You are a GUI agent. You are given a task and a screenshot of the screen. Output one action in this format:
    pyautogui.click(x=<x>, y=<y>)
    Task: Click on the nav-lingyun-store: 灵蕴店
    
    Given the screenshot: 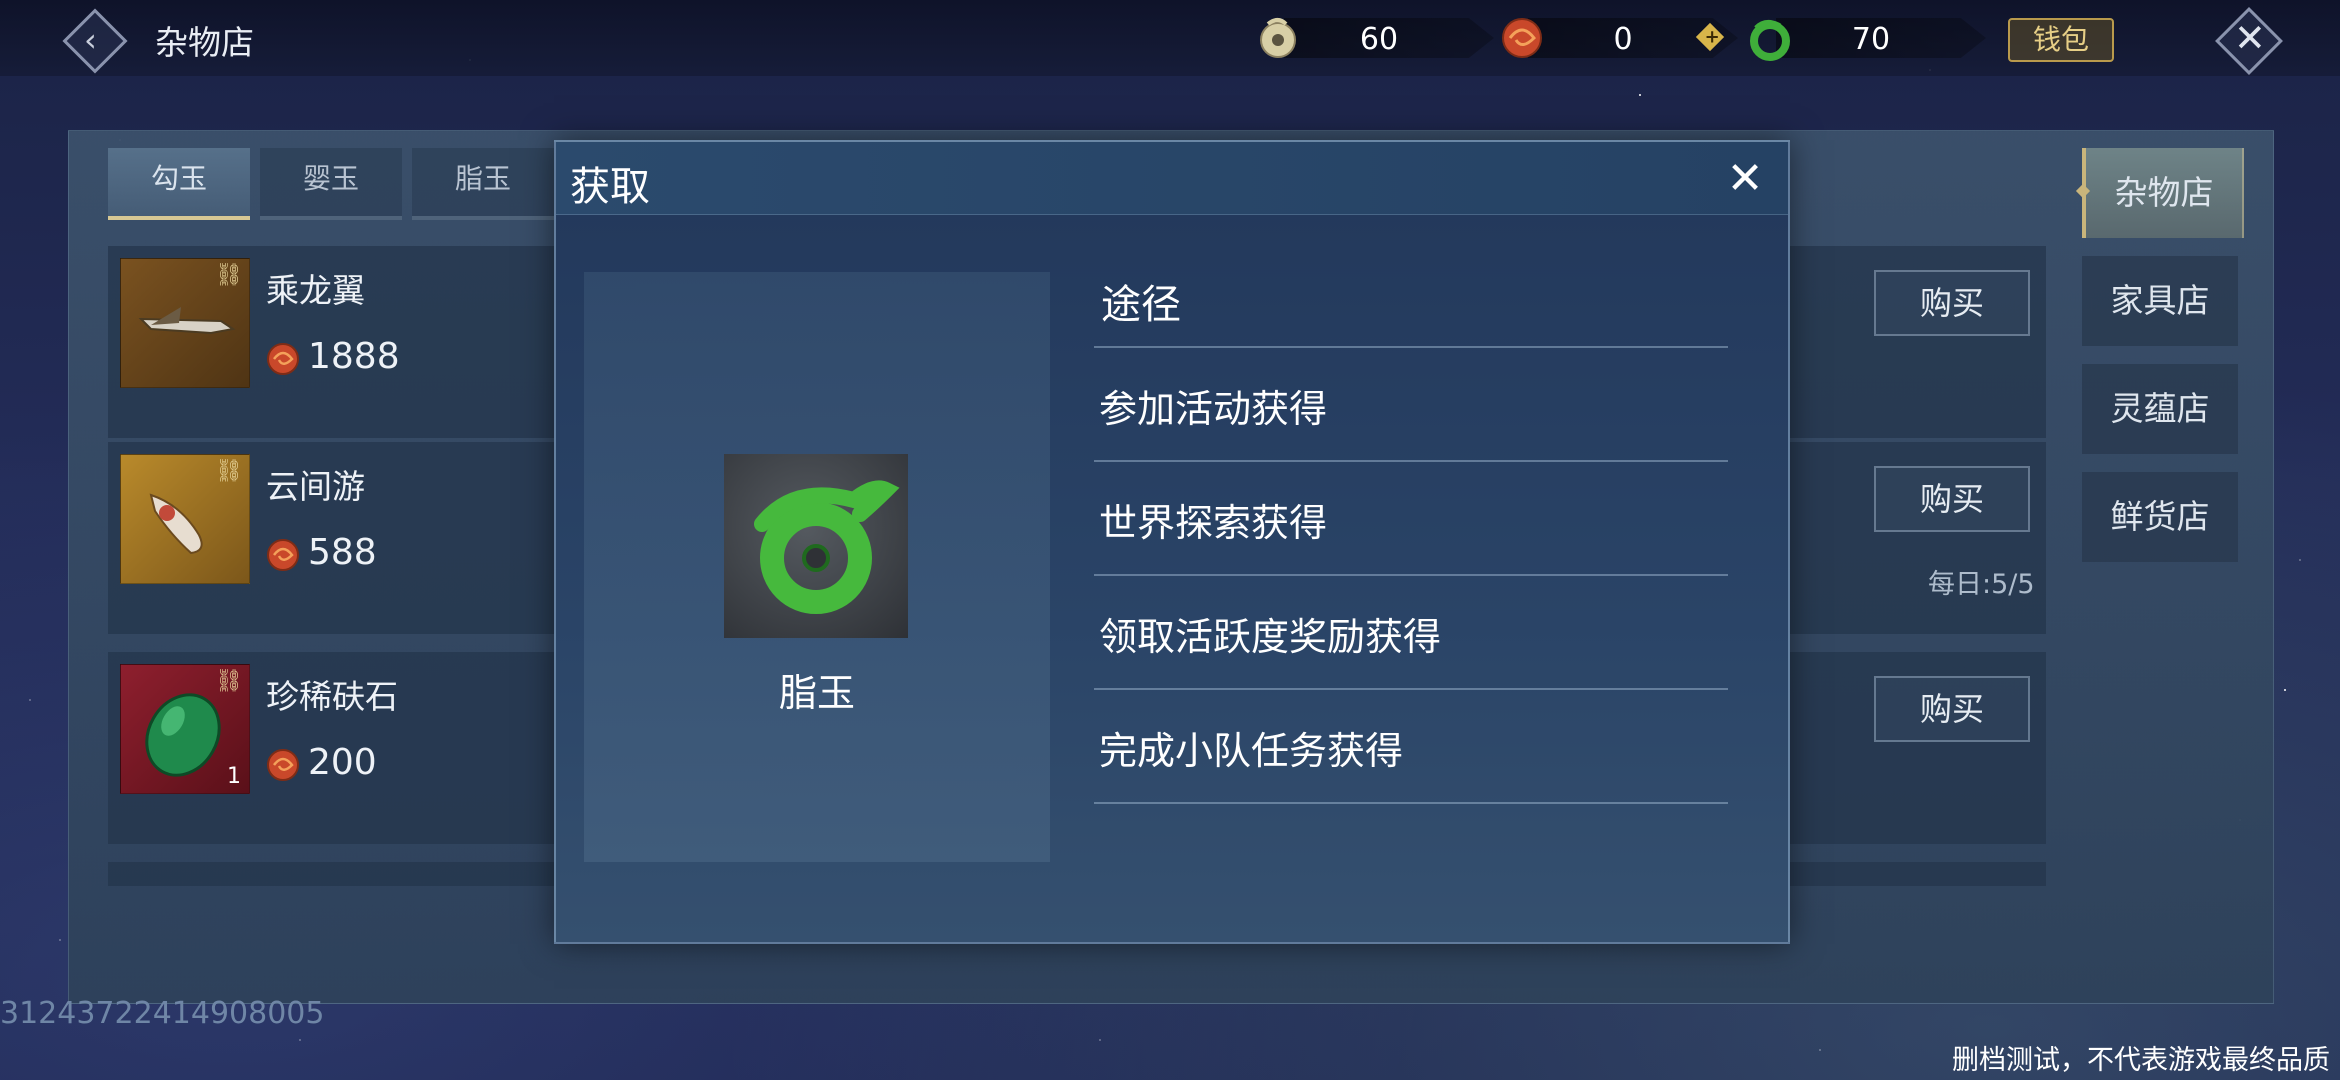 What is the action you would take?
    pyautogui.click(x=2160, y=409)
    